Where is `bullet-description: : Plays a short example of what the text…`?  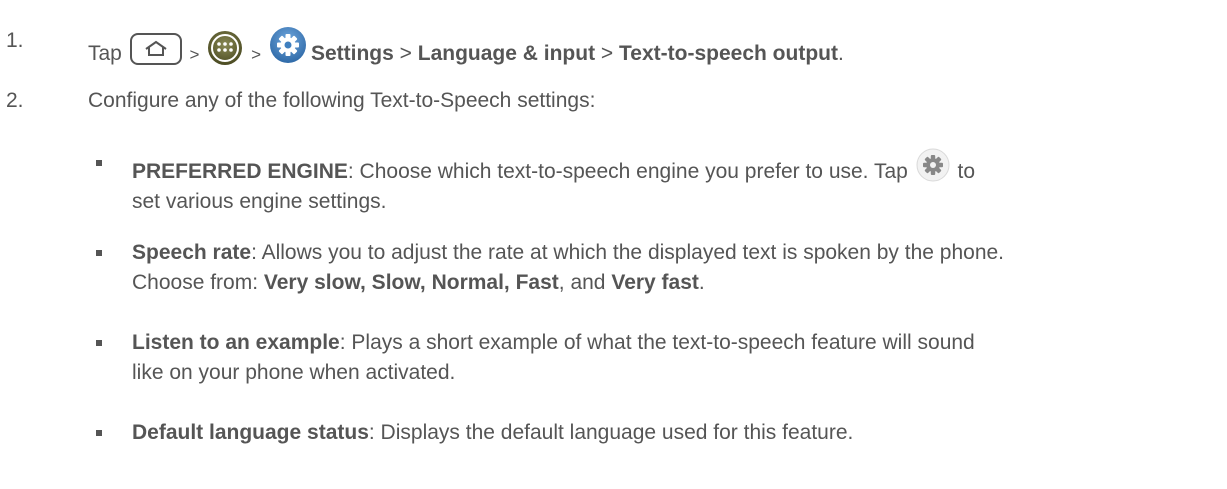
bullet-description: : Plays a short example of what the text… is located at coordinates (657, 342).